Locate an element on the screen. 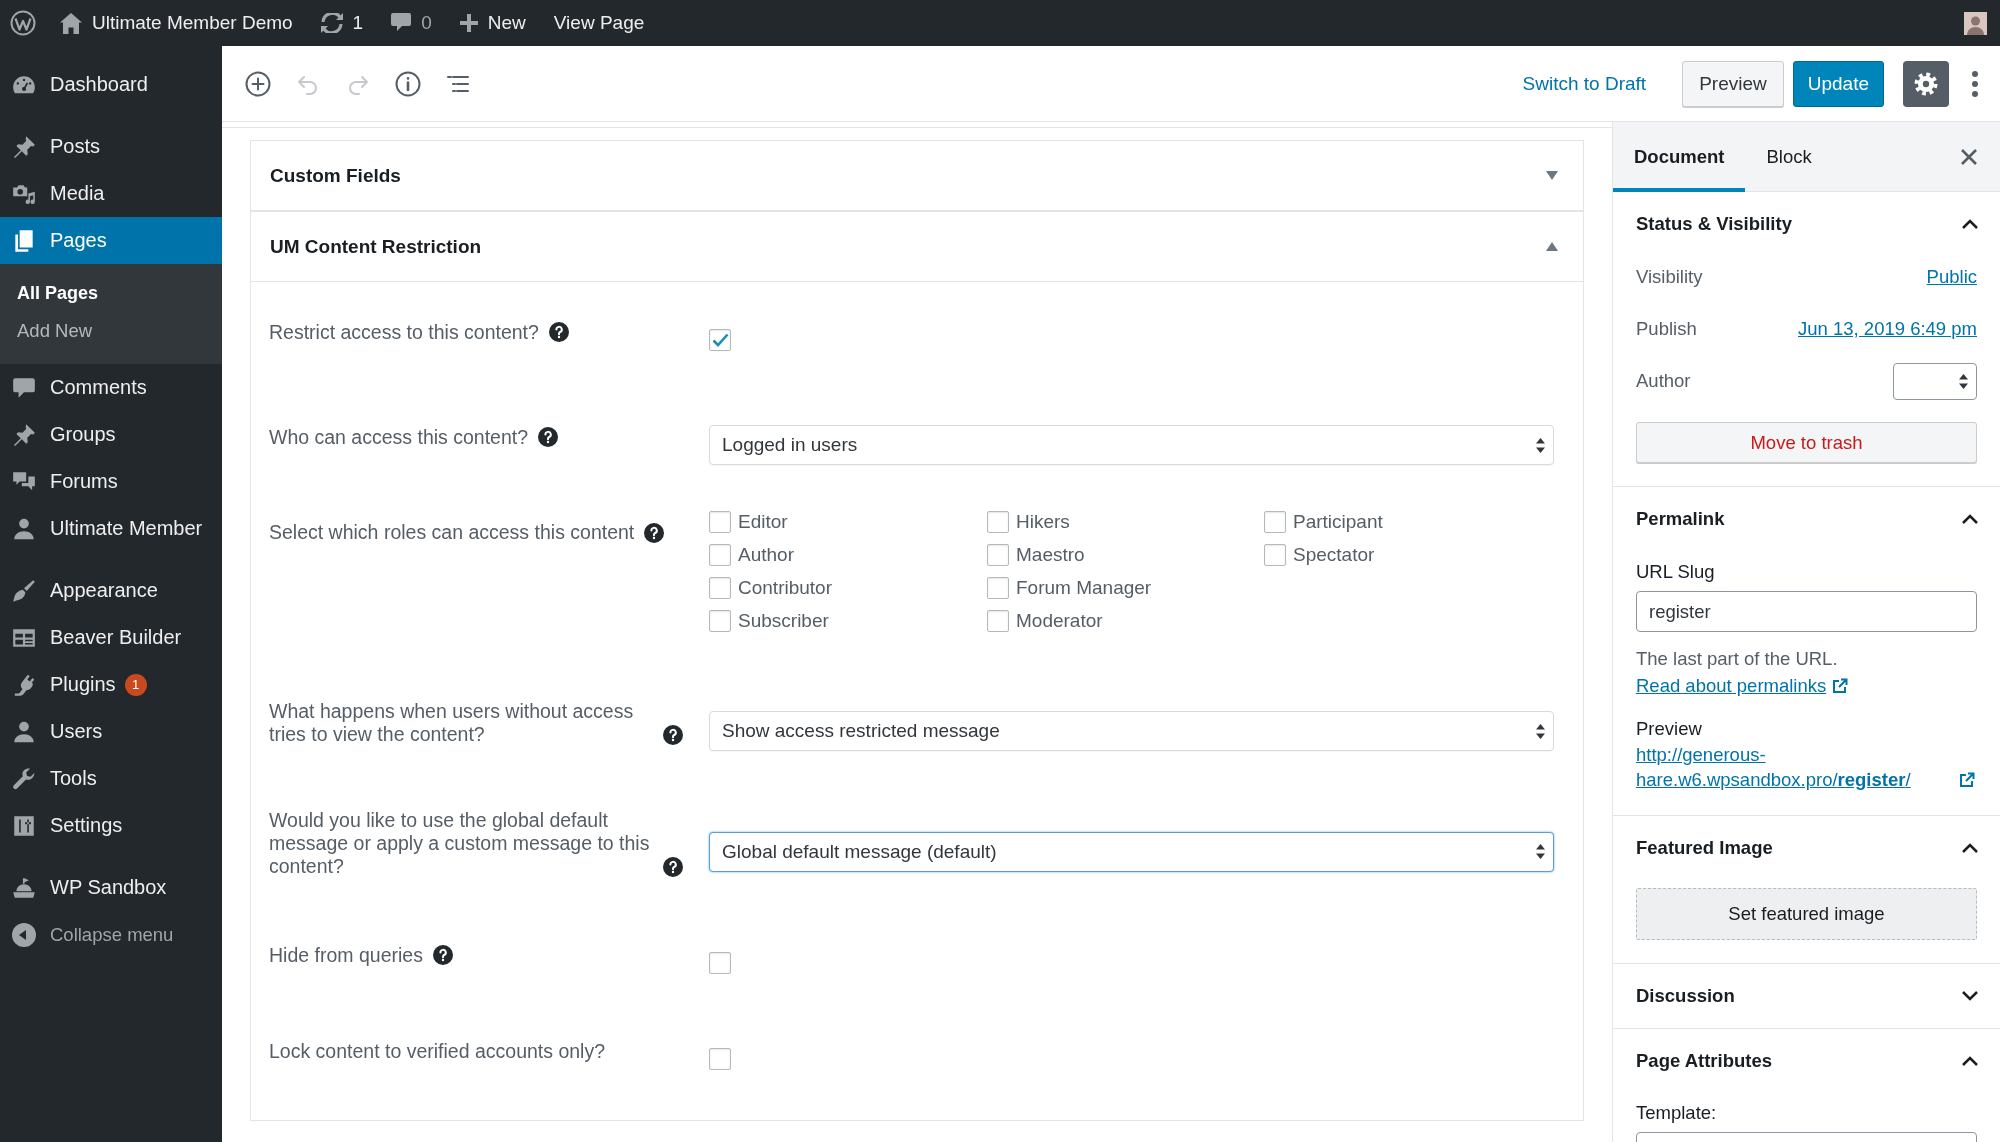 The width and height of the screenshot is (2000, 1142). settings-button is located at coordinates (1926, 83).